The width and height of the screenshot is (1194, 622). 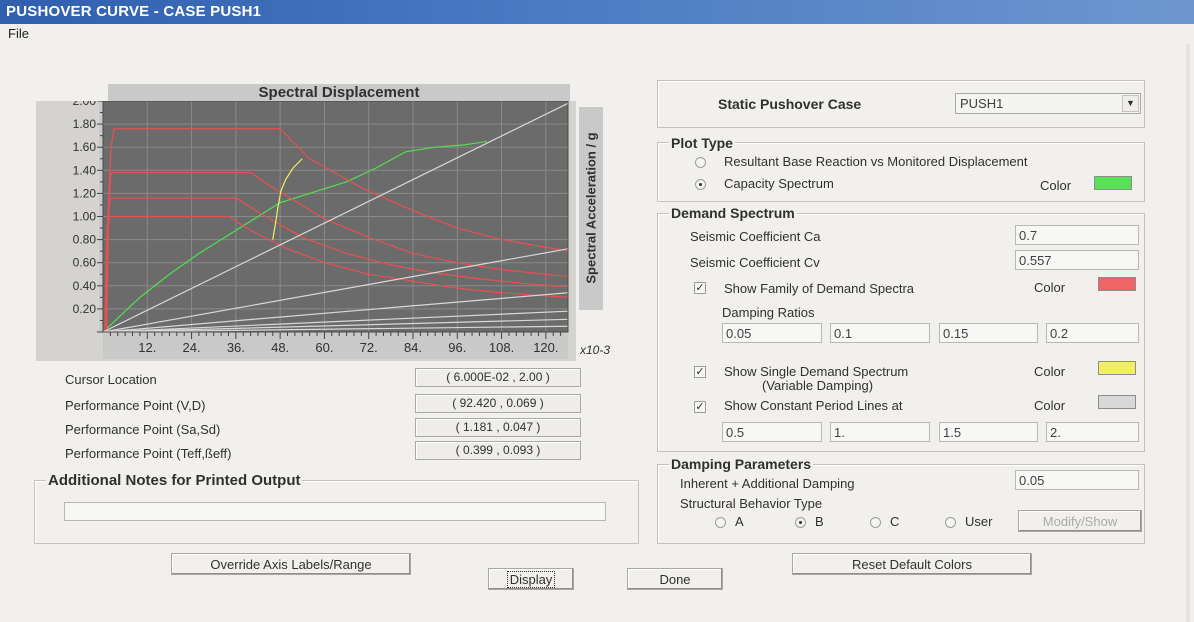 What do you see at coordinates (700, 184) in the screenshot?
I see `radio-capacity-spectrum` at bounding box center [700, 184].